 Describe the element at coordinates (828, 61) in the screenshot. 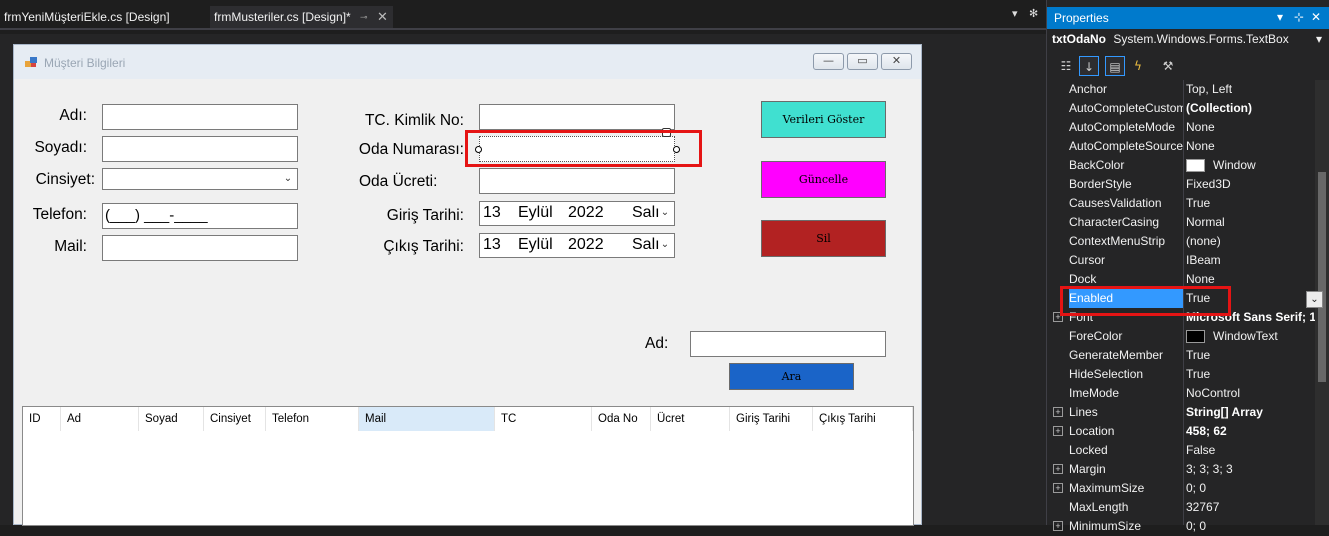

I see `minimize-button: —` at that location.